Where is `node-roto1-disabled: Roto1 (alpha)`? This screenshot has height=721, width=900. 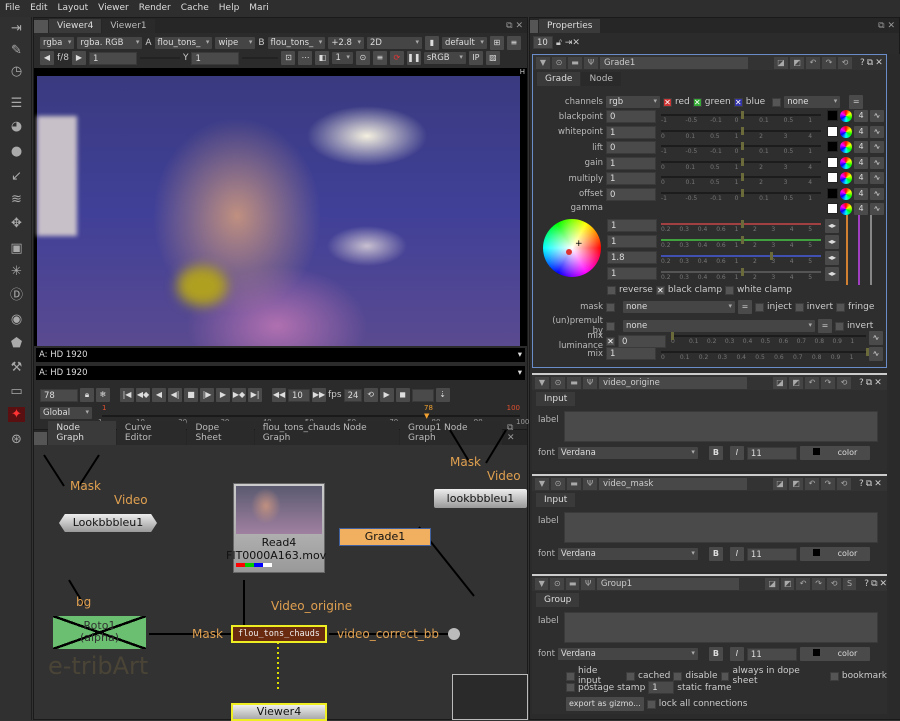
node-roto1-disabled: Roto1 (alpha) is located at coordinates (99, 632).